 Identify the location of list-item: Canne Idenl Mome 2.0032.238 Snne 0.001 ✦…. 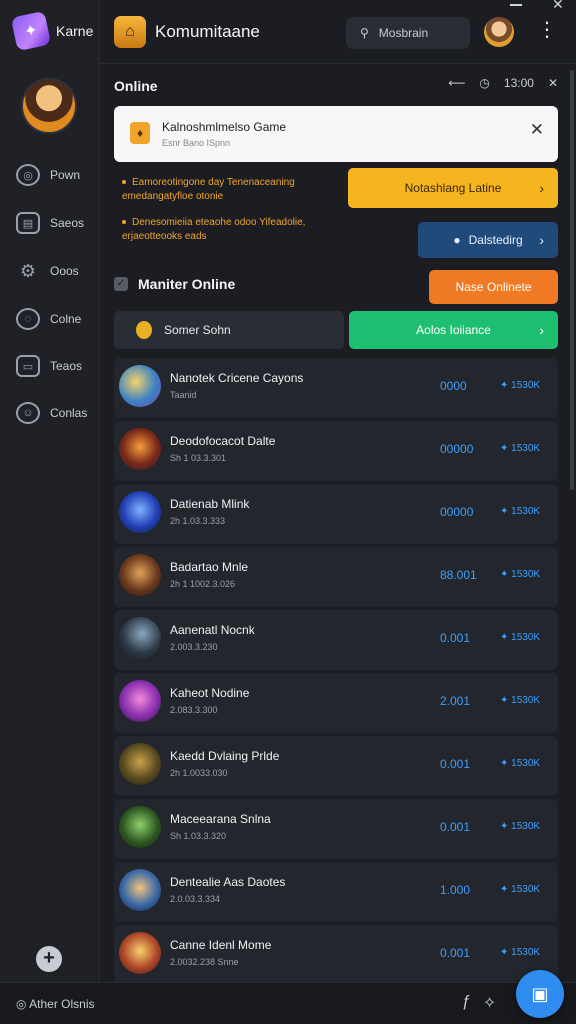
(336, 953).